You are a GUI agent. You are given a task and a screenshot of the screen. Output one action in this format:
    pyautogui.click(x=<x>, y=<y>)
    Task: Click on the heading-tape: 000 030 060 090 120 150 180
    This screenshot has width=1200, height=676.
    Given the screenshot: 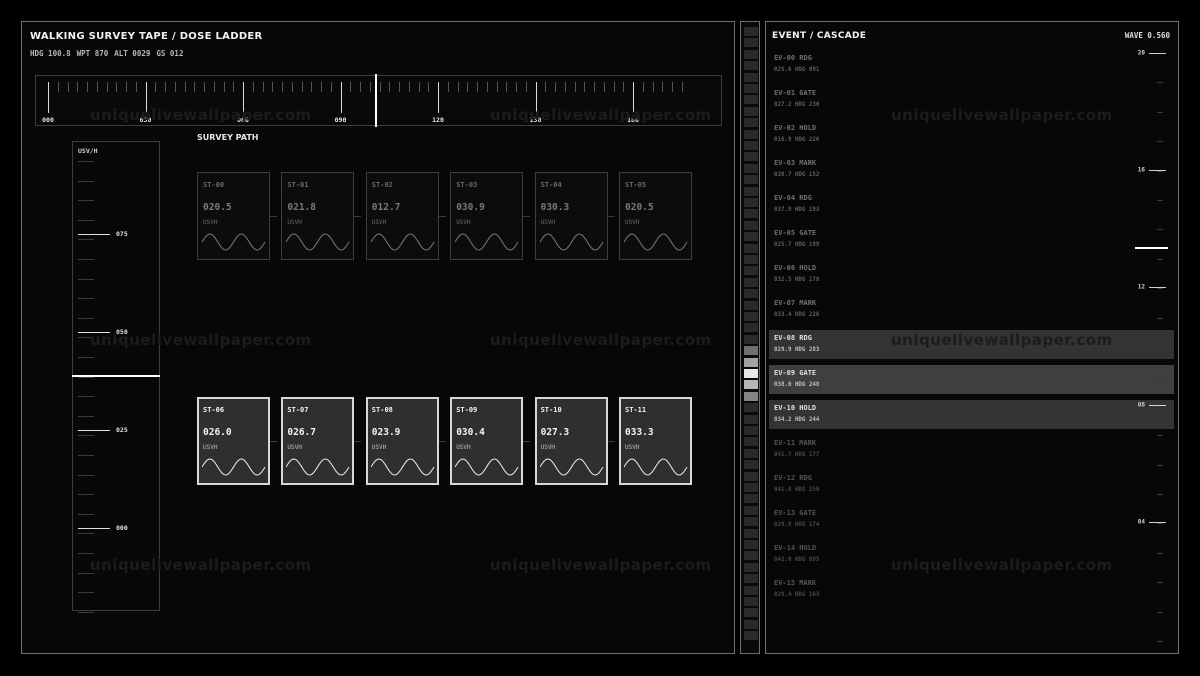 What is the action you would take?
    pyautogui.click(x=378, y=100)
    